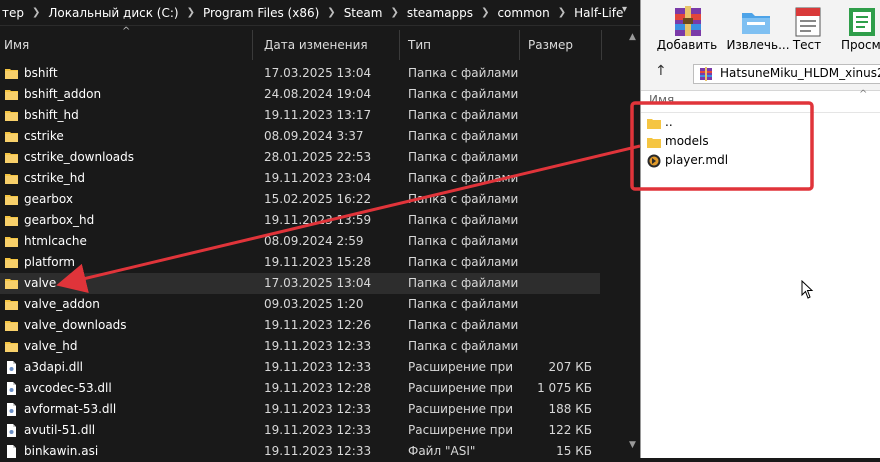 The width and height of the screenshot is (880, 462). What do you see at coordinates (318, 115) in the screenshot?
I see `cell-date: 19.11.2023 13:17` at bounding box center [318, 115].